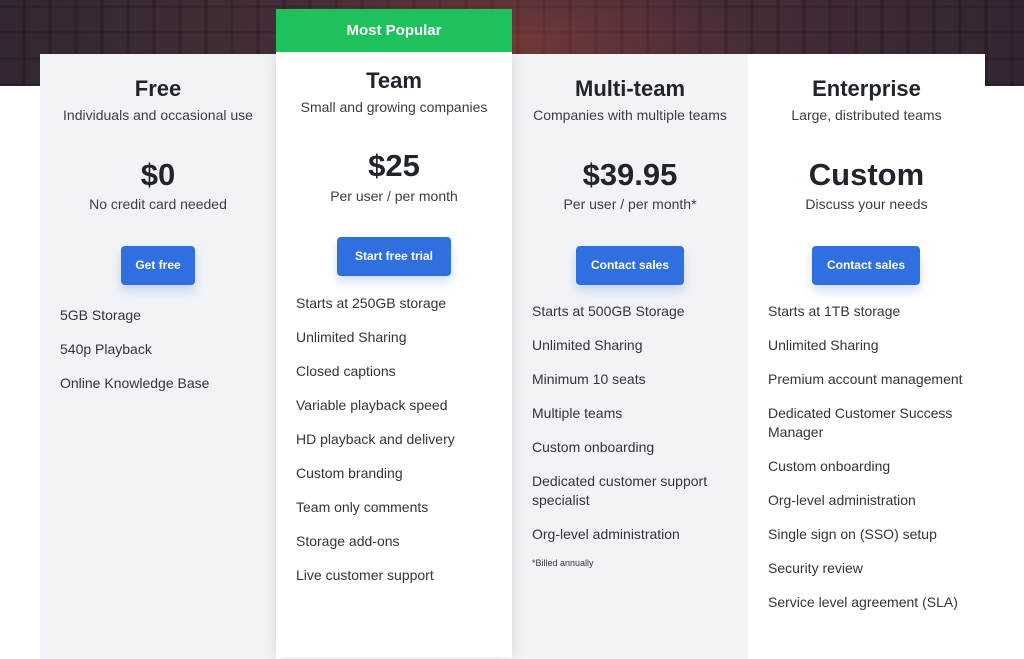 This screenshot has width=1024, height=659. I want to click on plan-subtitle: Companies with multiple teams, so click(630, 115).